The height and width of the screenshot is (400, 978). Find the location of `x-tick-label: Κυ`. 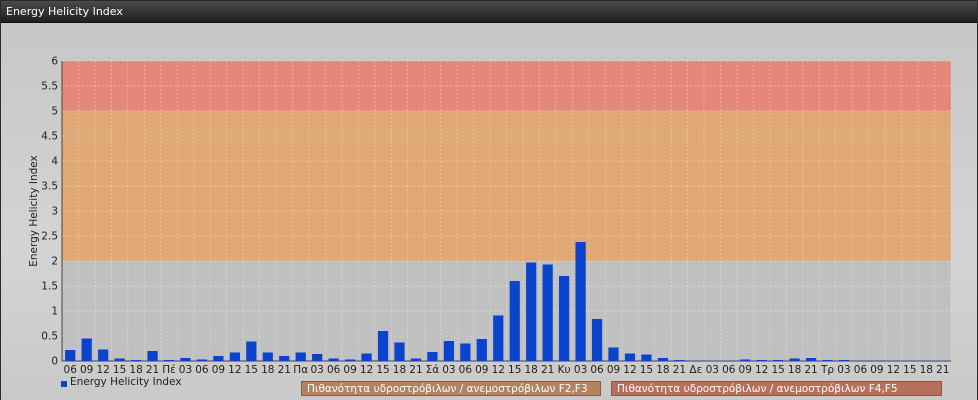

x-tick-label: Κυ is located at coordinates (564, 370).